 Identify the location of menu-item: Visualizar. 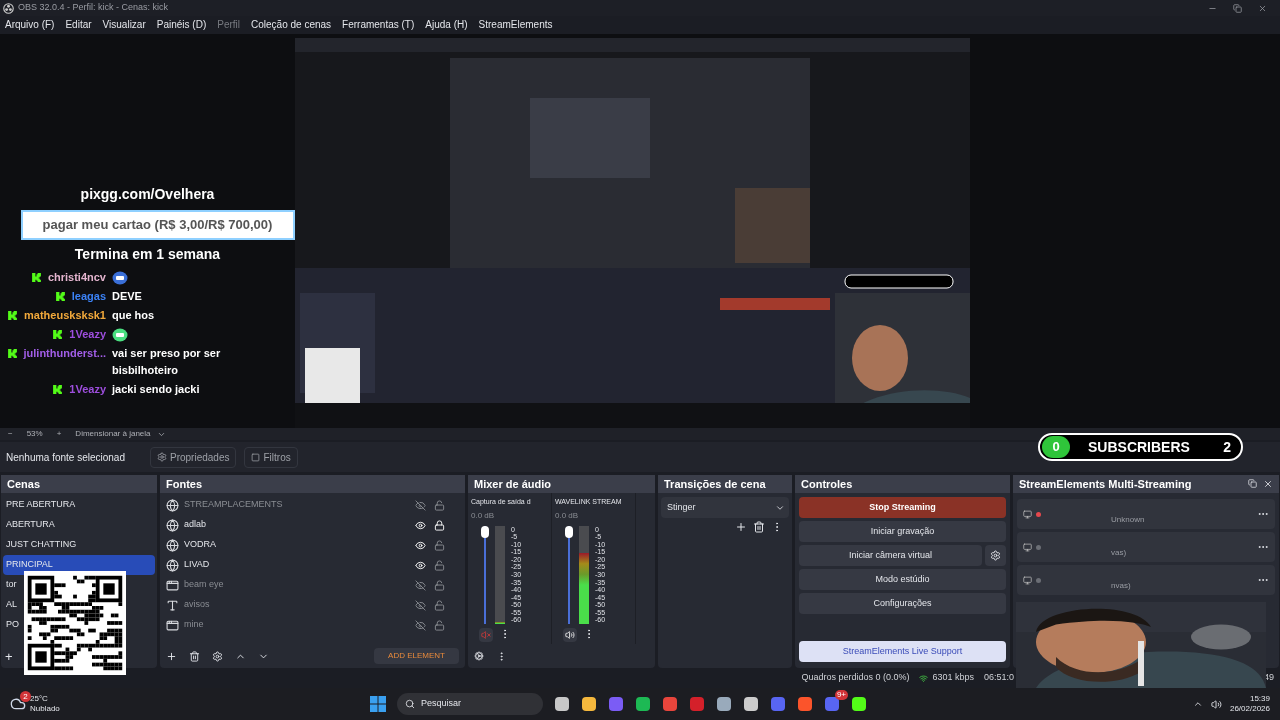
(124, 24).